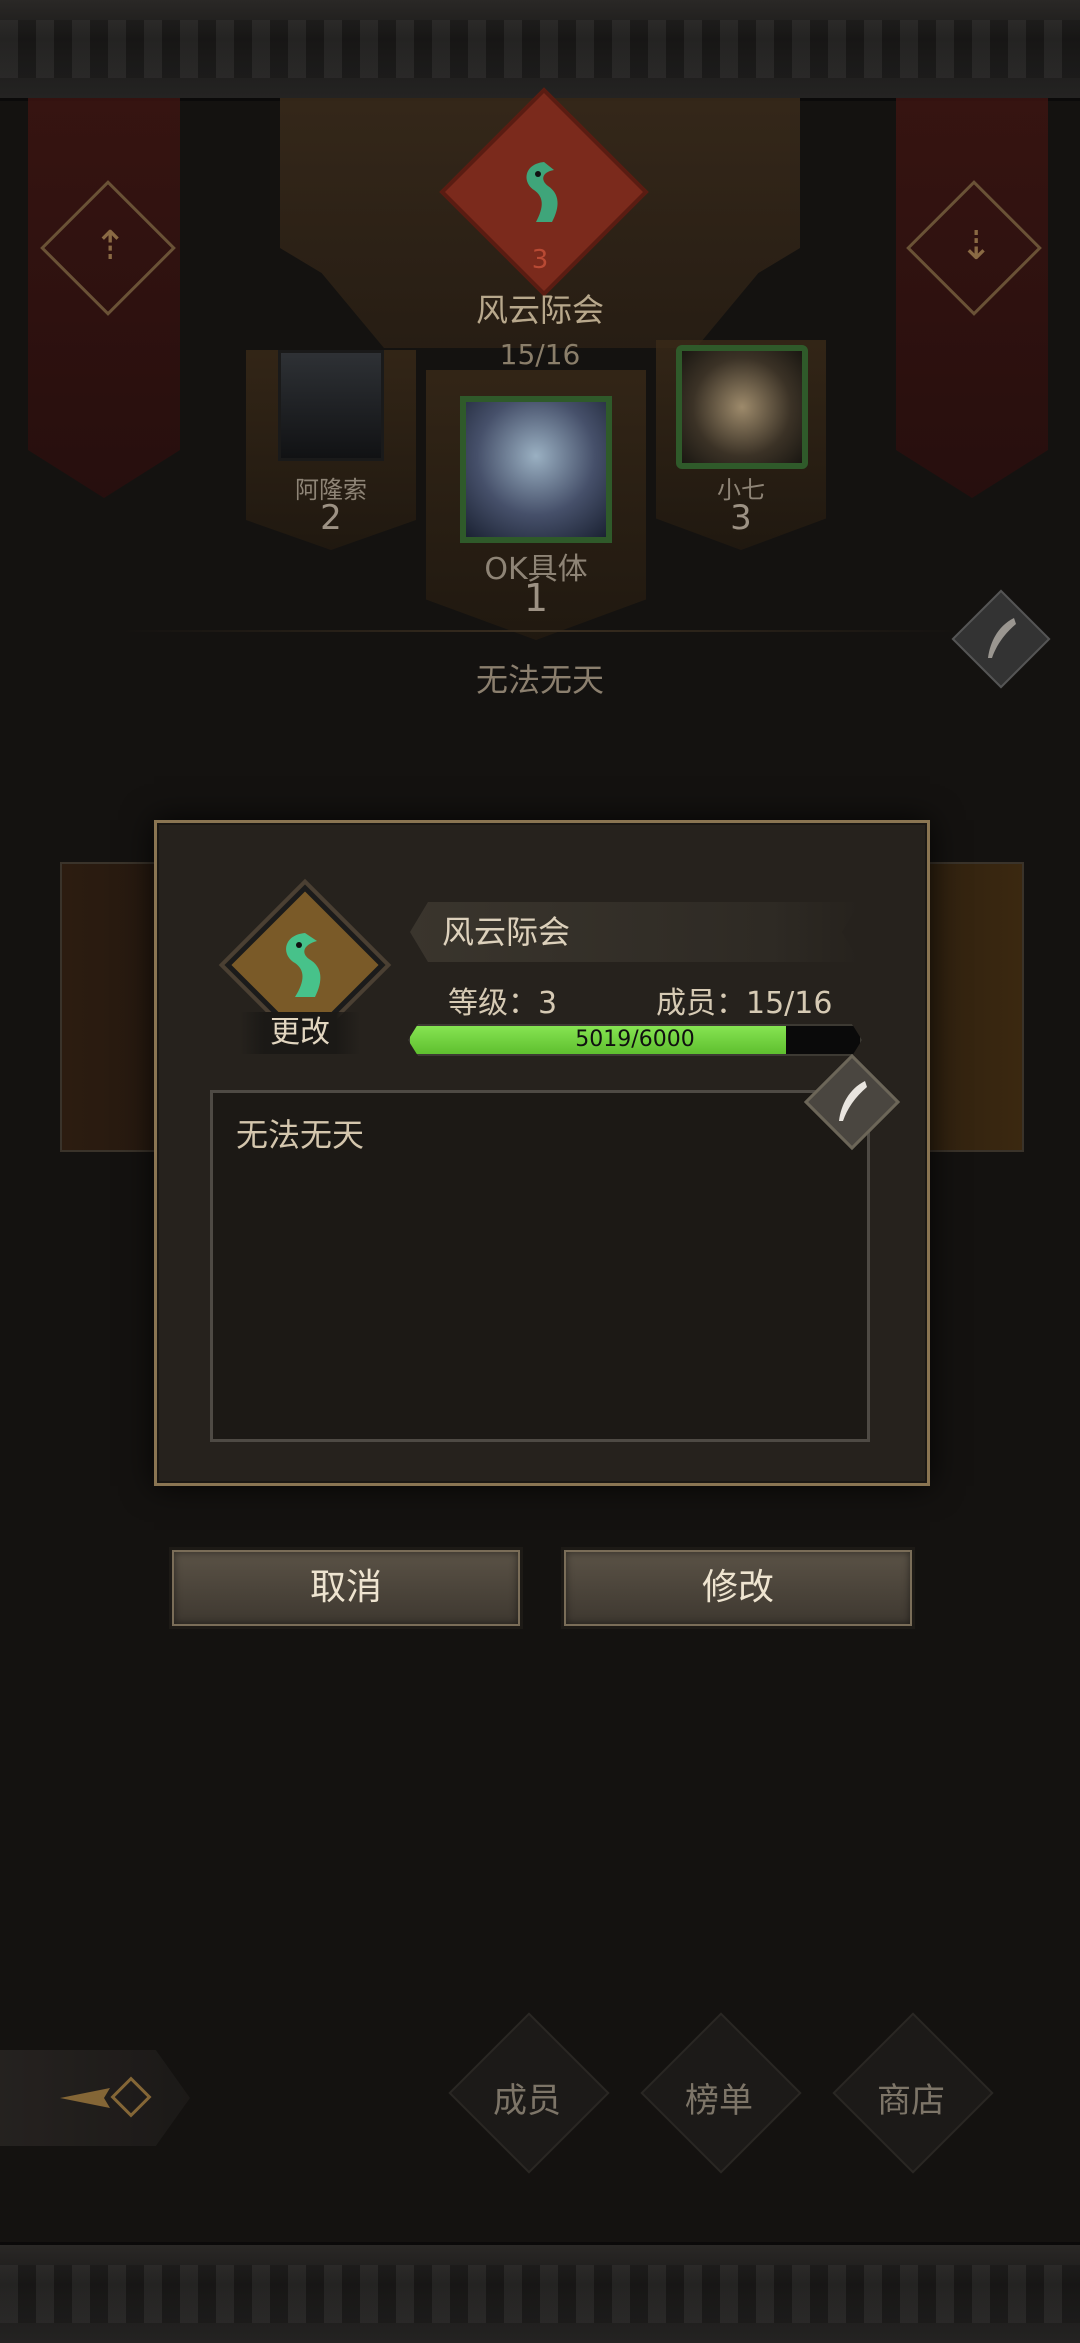 The image size is (1080, 2343). I want to click on top-ornament-frame, so click(540, 50).